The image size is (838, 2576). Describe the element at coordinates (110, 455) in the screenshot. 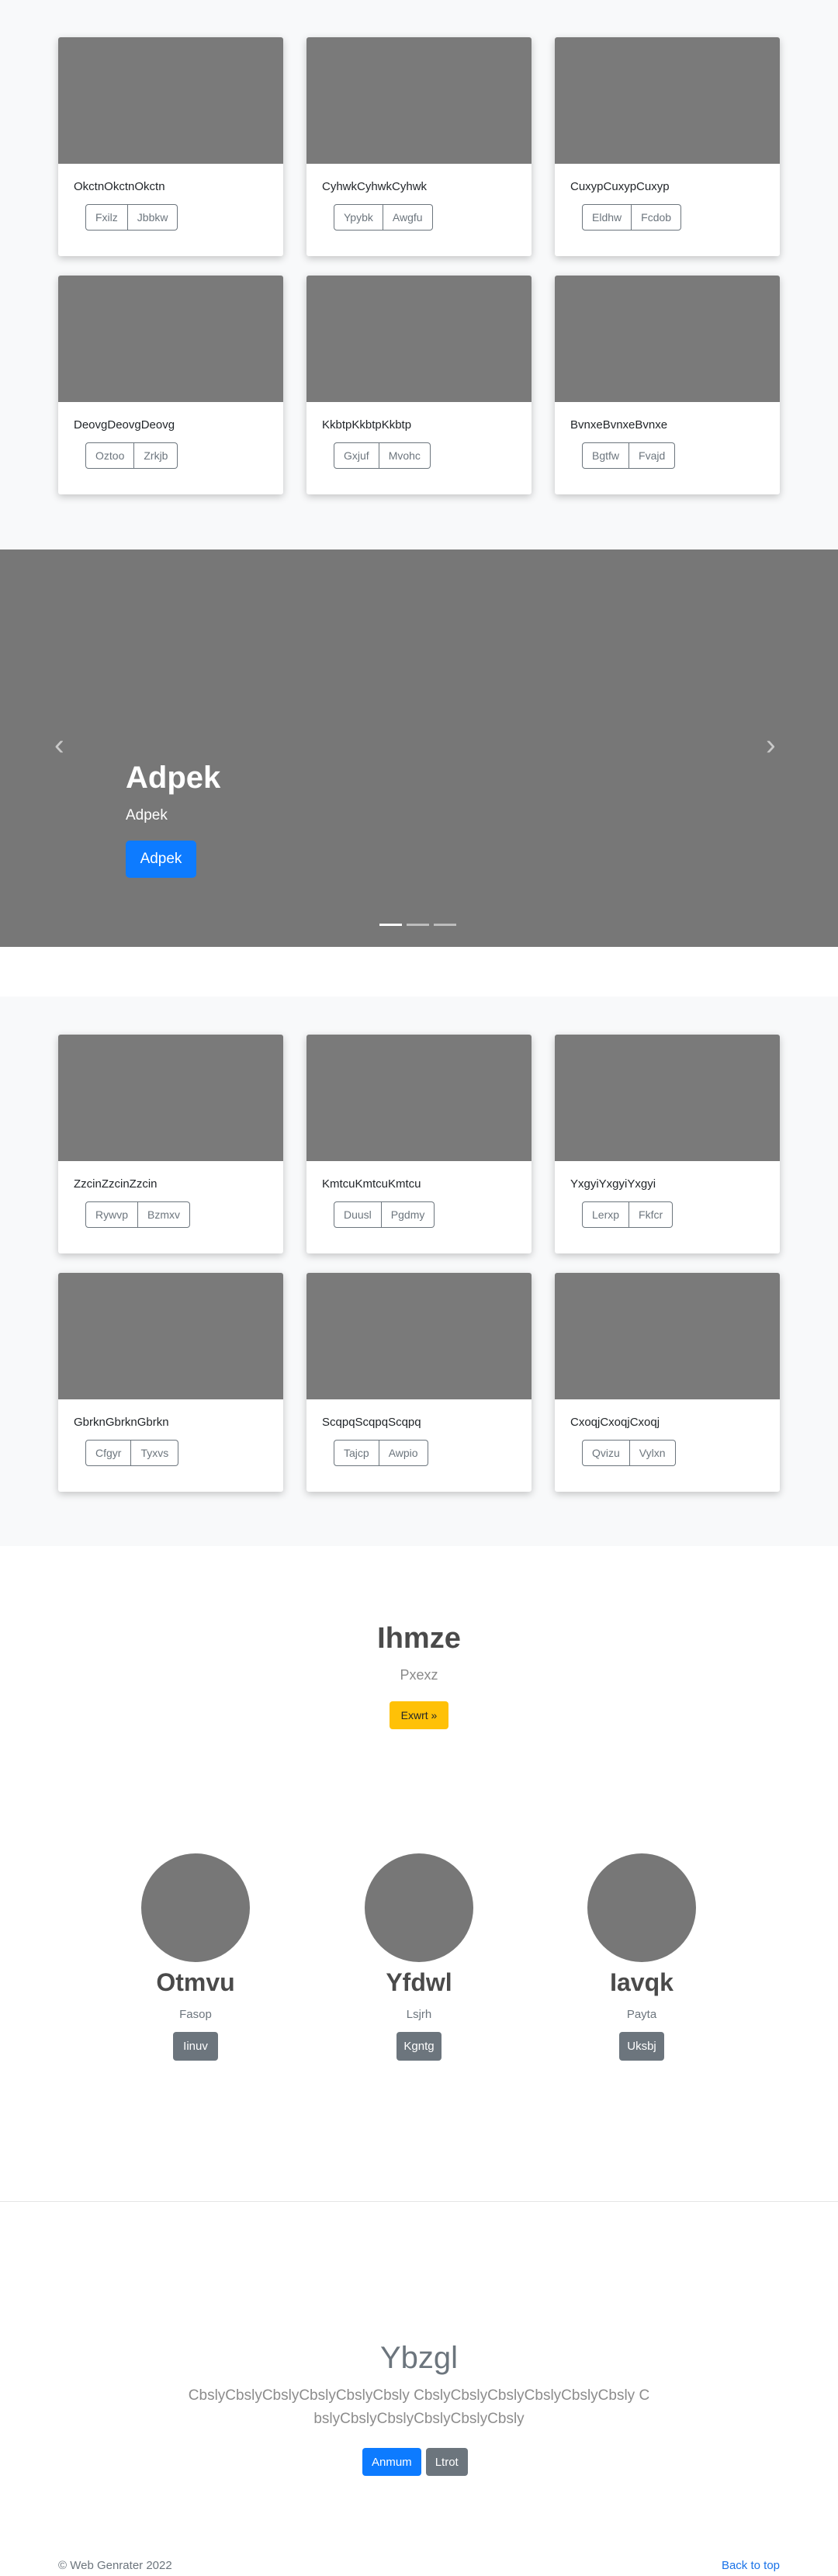

I see `card-view-button: Oztoo` at that location.